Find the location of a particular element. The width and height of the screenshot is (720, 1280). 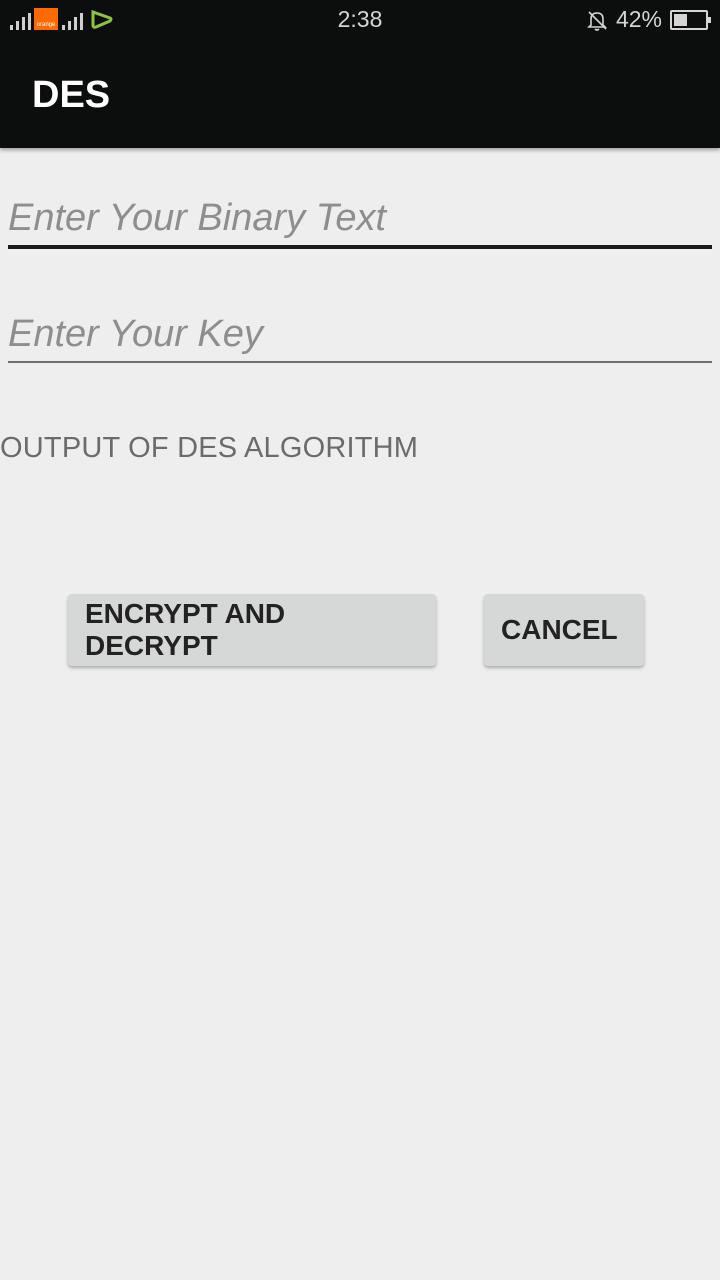

binary-text-field is located at coordinates (360, 221).